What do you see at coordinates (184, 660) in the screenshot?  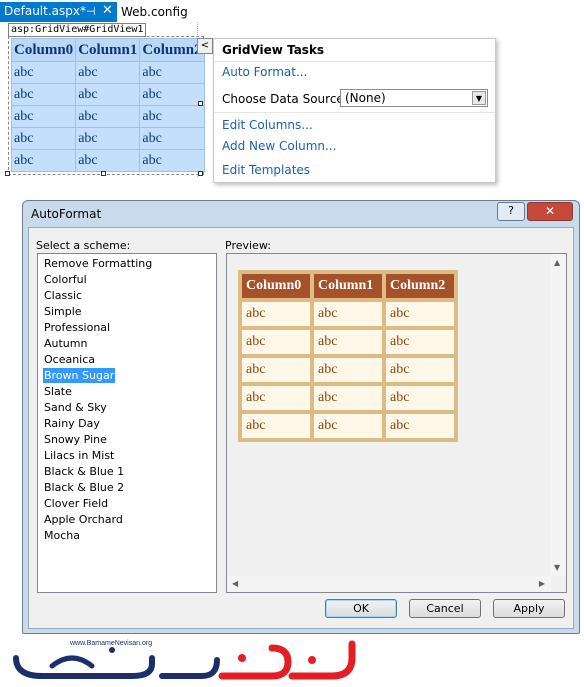 I see `site-logo` at bounding box center [184, 660].